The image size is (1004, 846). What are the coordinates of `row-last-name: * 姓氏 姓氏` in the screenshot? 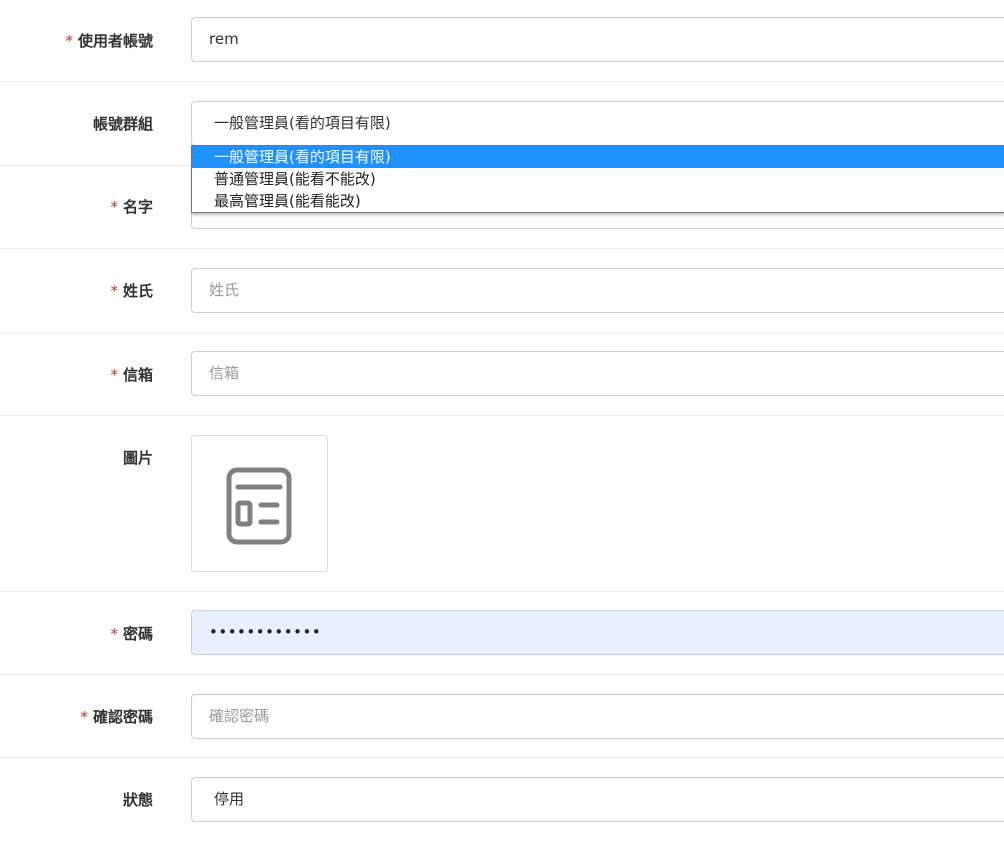 It's located at (502, 291).